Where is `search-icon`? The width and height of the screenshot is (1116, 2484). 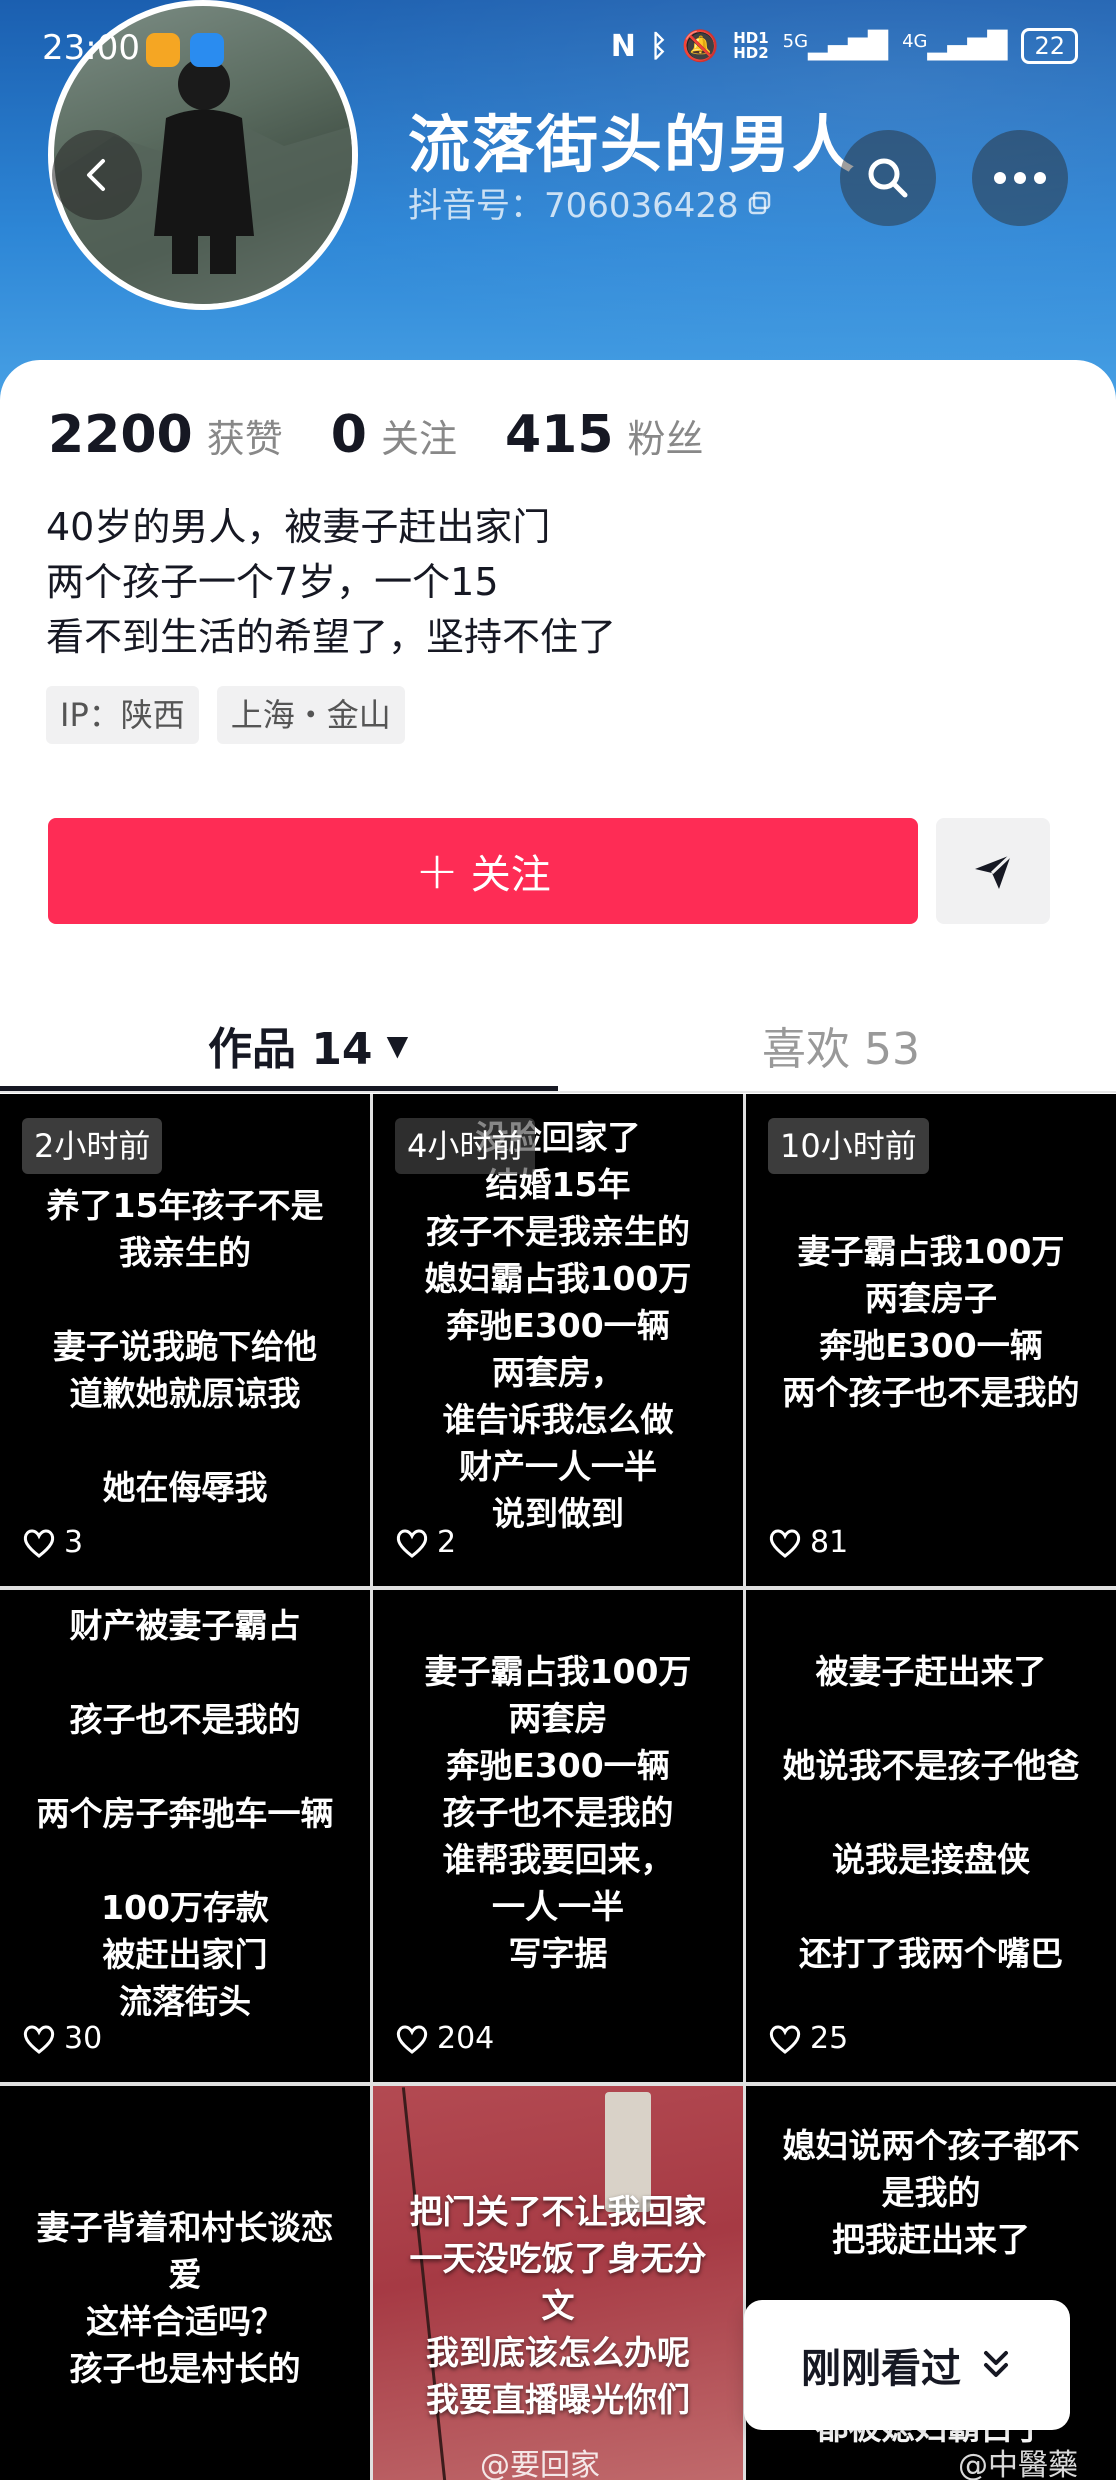 search-icon is located at coordinates (888, 178).